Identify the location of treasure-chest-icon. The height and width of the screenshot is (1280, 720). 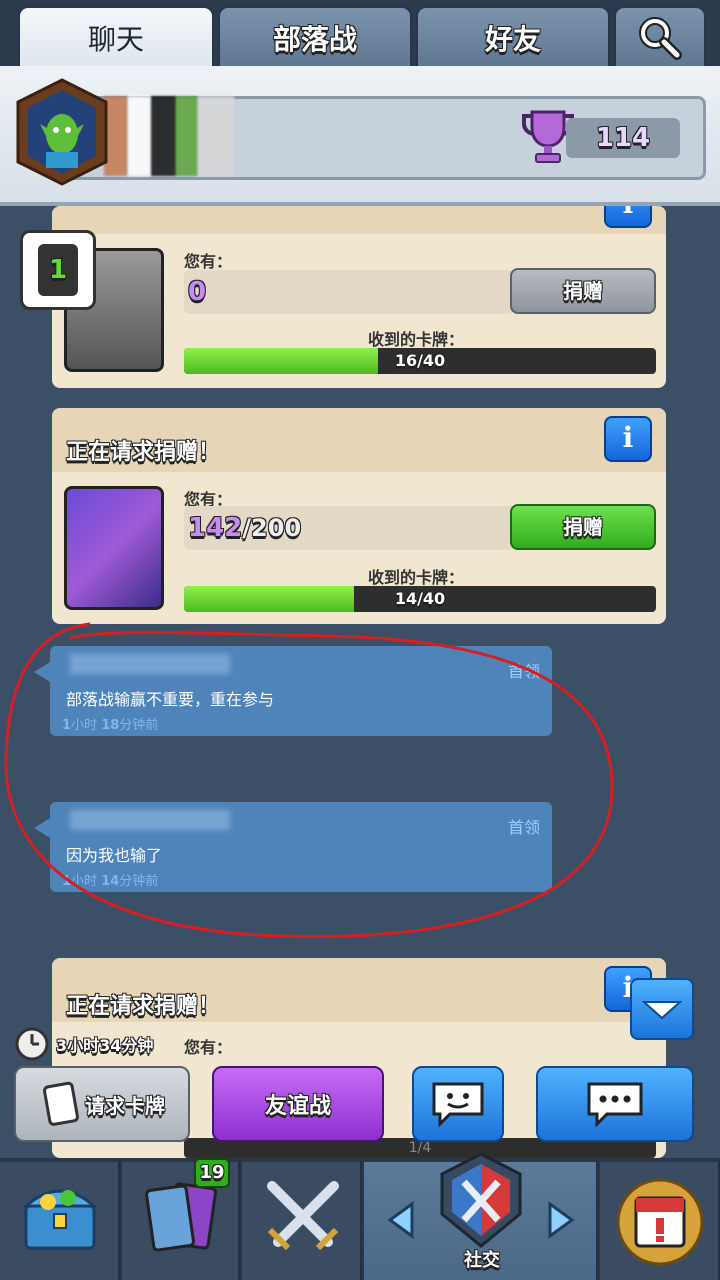
(60, 1219).